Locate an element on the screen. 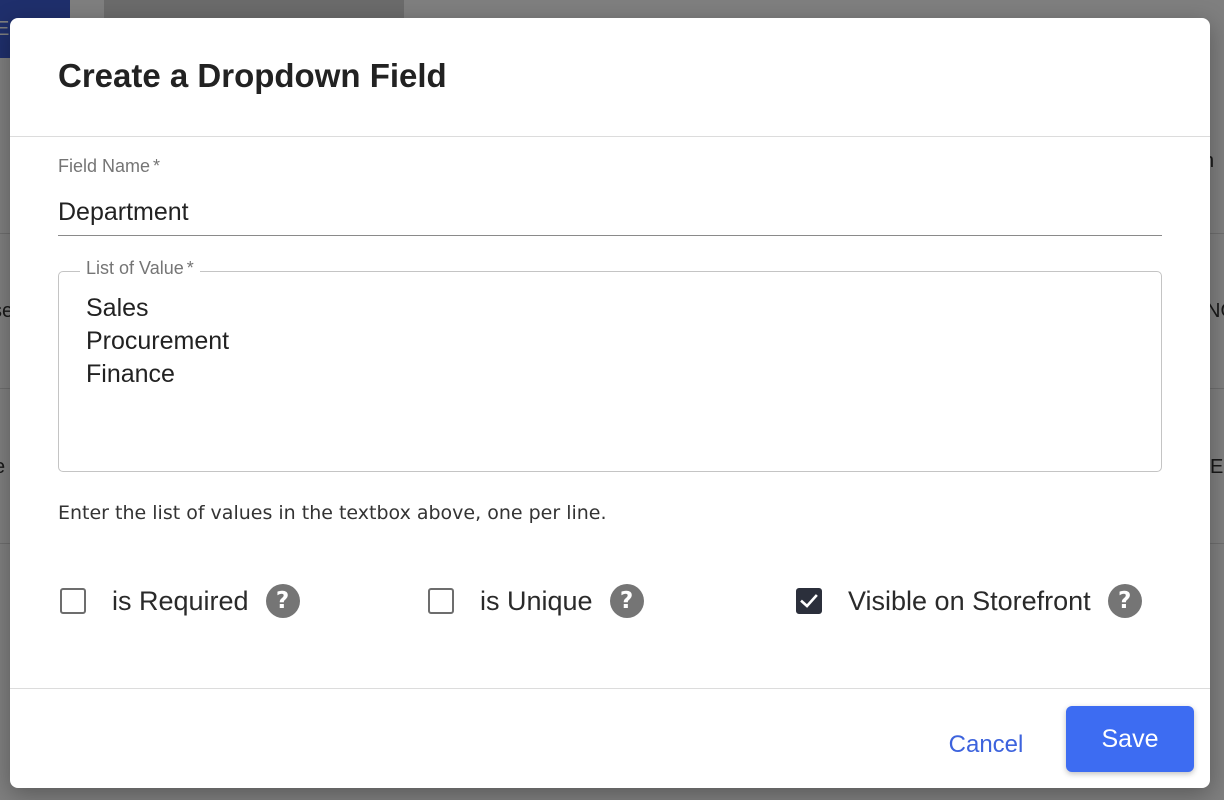 The height and width of the screenshot is (800, 1224). is-required-label: is Required is located at coordinates (180, 601).